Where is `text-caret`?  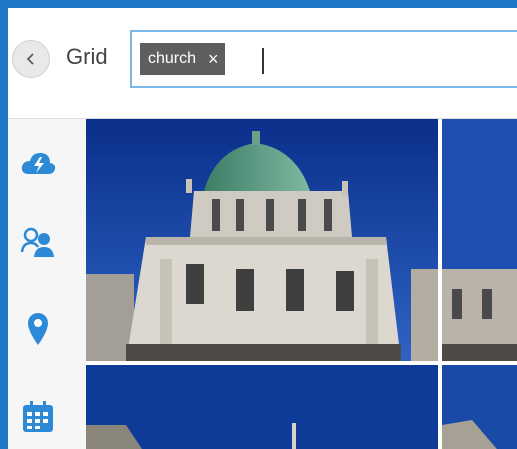
text-caret is located at coordinates (263, 61).